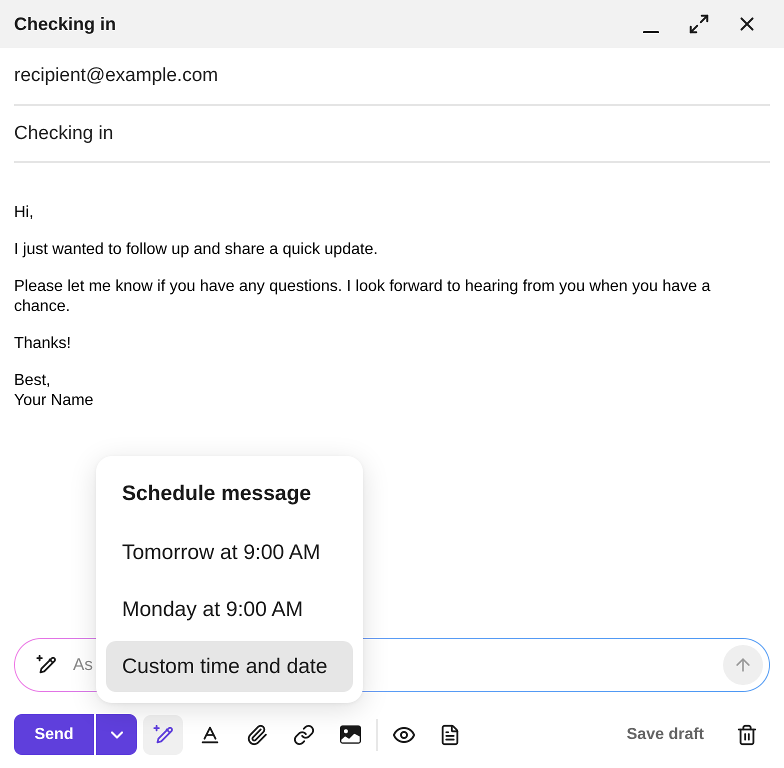 The height and width of the screenshot is (768, 784). I want to click on recipient-field: recipient@example.com, so click(392, 77).